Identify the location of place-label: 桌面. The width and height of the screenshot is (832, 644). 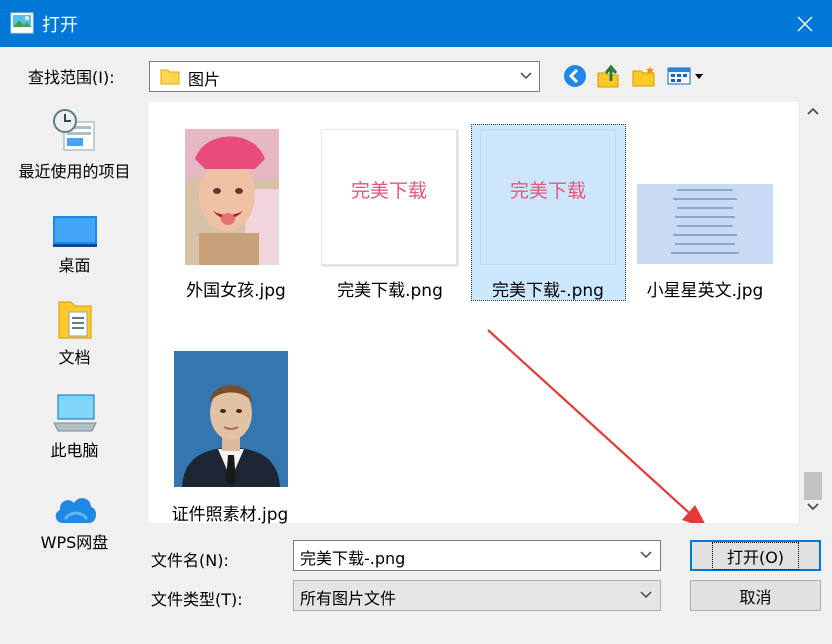
(74, 265).